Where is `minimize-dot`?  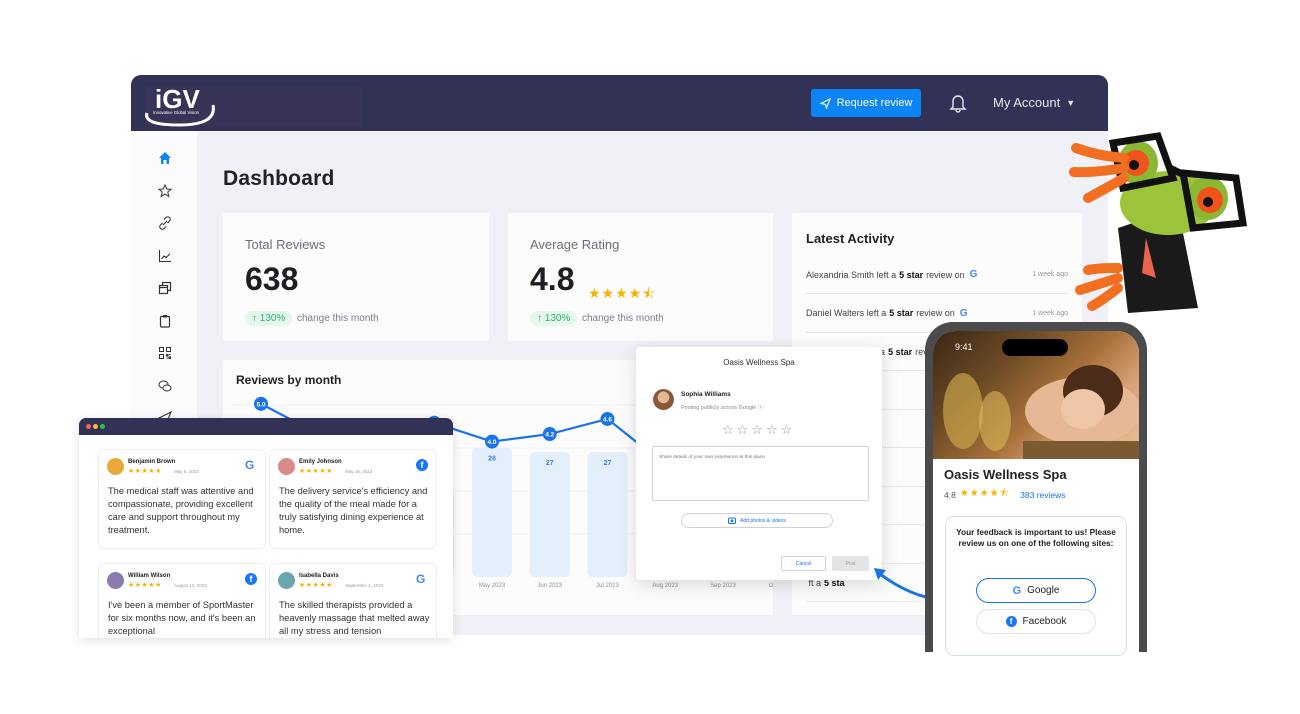 minimize-dot is located at coordinates (95, 426).